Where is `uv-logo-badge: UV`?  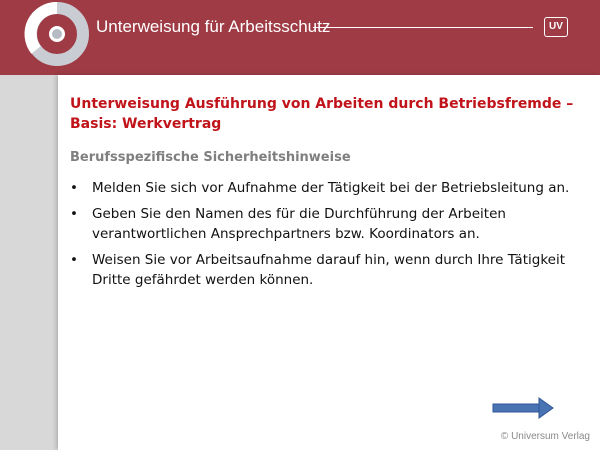 uv-logo-badge: UV is located at coordinates (556, 27).